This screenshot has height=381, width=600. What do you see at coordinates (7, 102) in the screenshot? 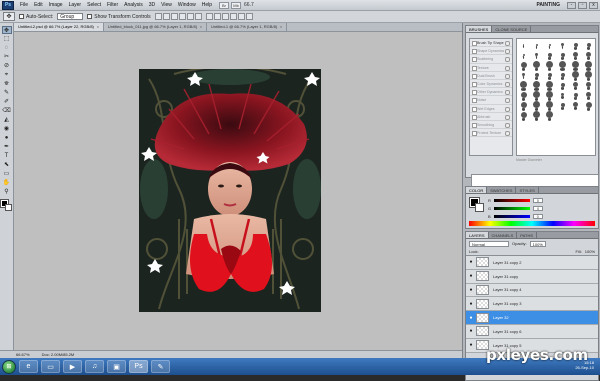
I see `clone-stamp-tool-icon: ✐` at bounding box center [7, 102].